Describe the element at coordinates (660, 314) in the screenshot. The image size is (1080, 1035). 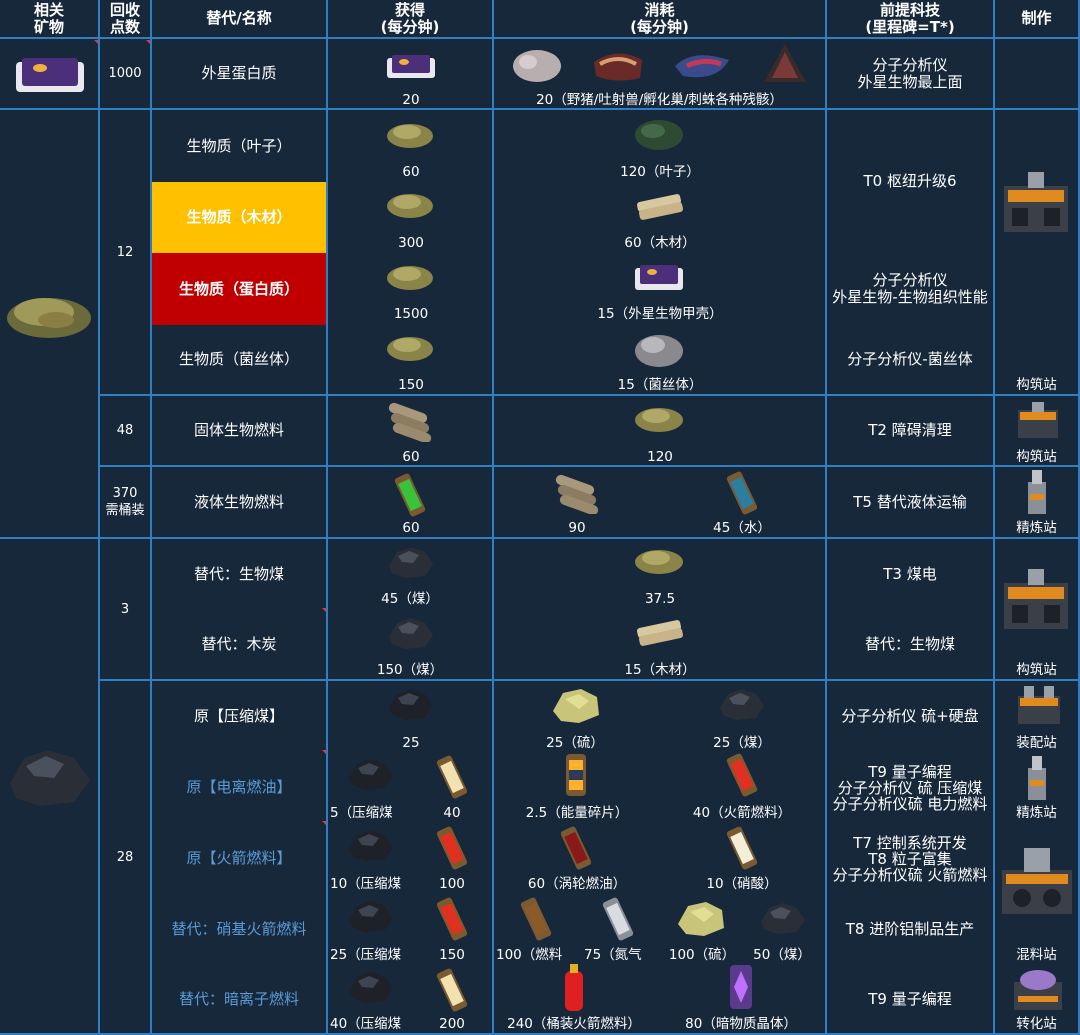
I see `consume-biomass-protein: 15（外星生物甲壳）` at that location.